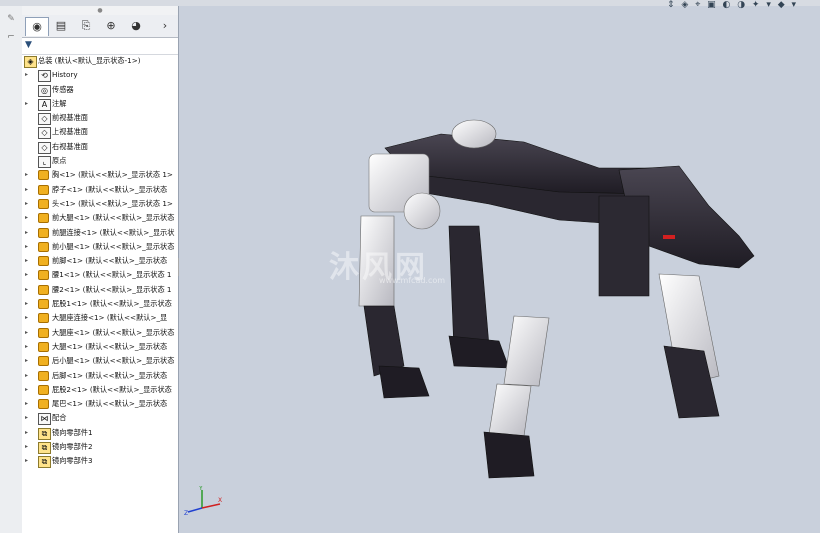 The image size is (820, 533). Describe the element at coordinates (100, 404) in the screenshot. I see `tree-item: ▸ 尾巴<1> (默认<<默认>_显示状态` at that location.